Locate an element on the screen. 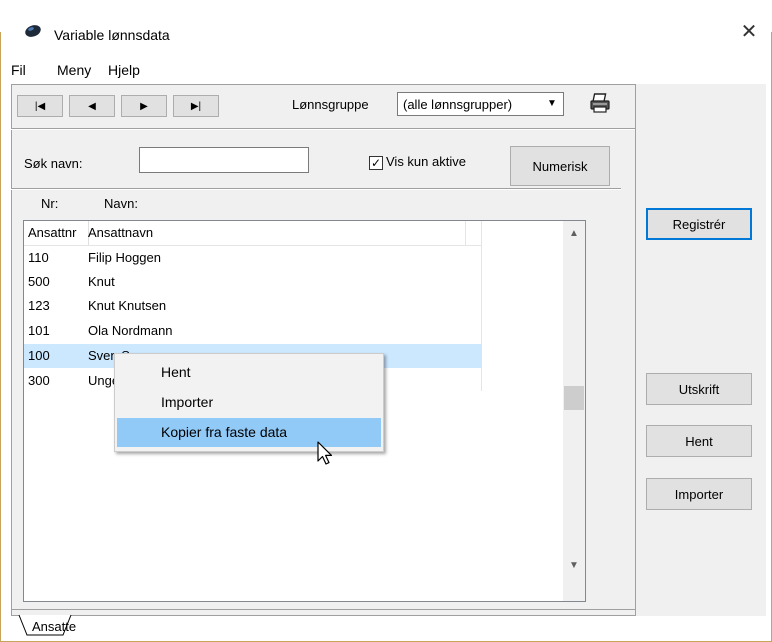 This screenshot has width=772, height=642. table-header-row: Ansattnr Ansattnavn is located at coordinates (253, 233).